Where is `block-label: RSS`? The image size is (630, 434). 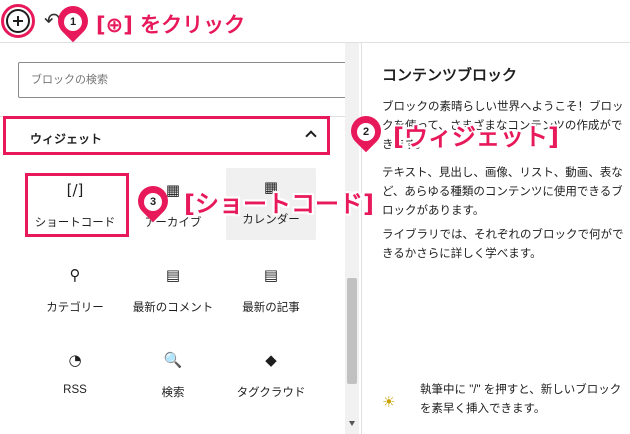
block-label: RSS is located at coordinates (75, 390).